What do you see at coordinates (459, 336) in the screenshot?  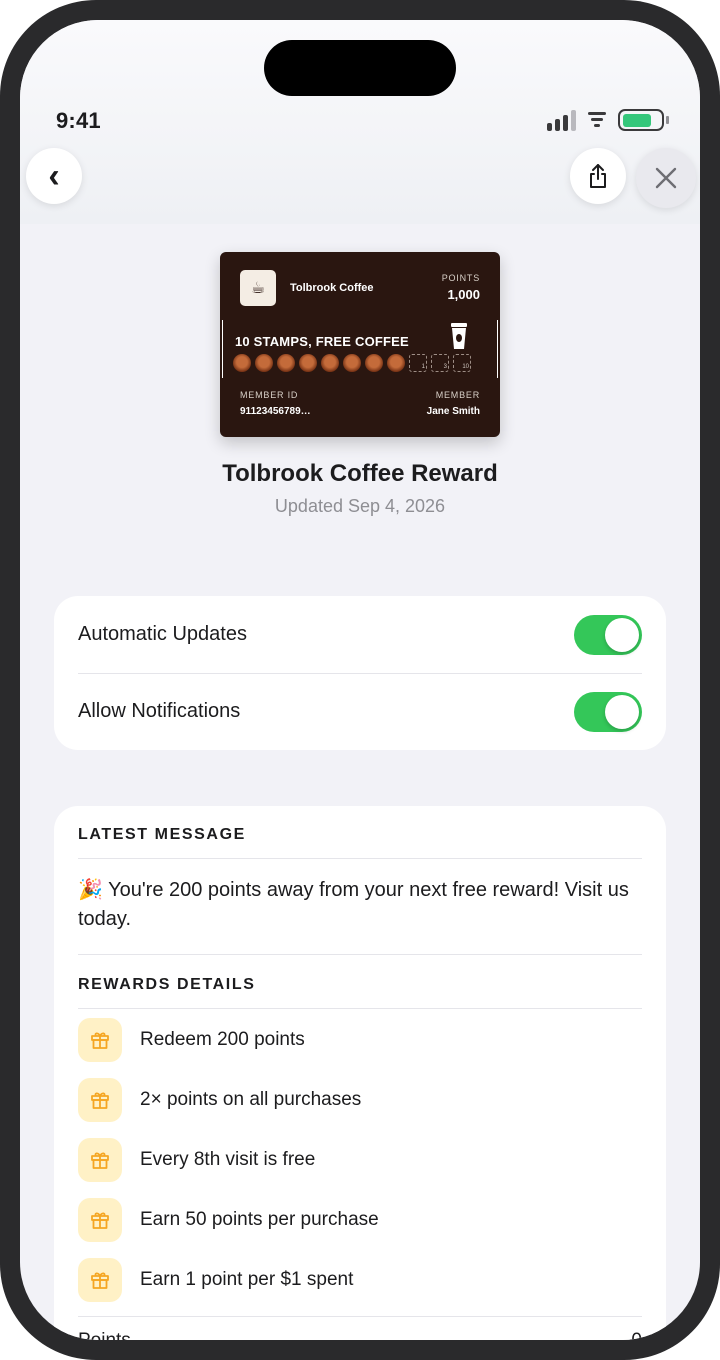 I see `coffee-cup-icon` at bounding box center [459, 336].